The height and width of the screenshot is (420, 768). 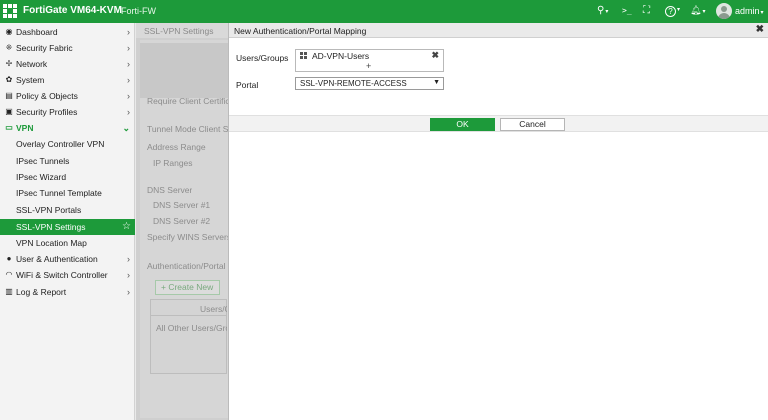 What do you see at coordinates (67, 32) in the screenshot?
I see `sidebar-item-dashboard: ◉ Dashboard ›` at bounding box center [67, 32].